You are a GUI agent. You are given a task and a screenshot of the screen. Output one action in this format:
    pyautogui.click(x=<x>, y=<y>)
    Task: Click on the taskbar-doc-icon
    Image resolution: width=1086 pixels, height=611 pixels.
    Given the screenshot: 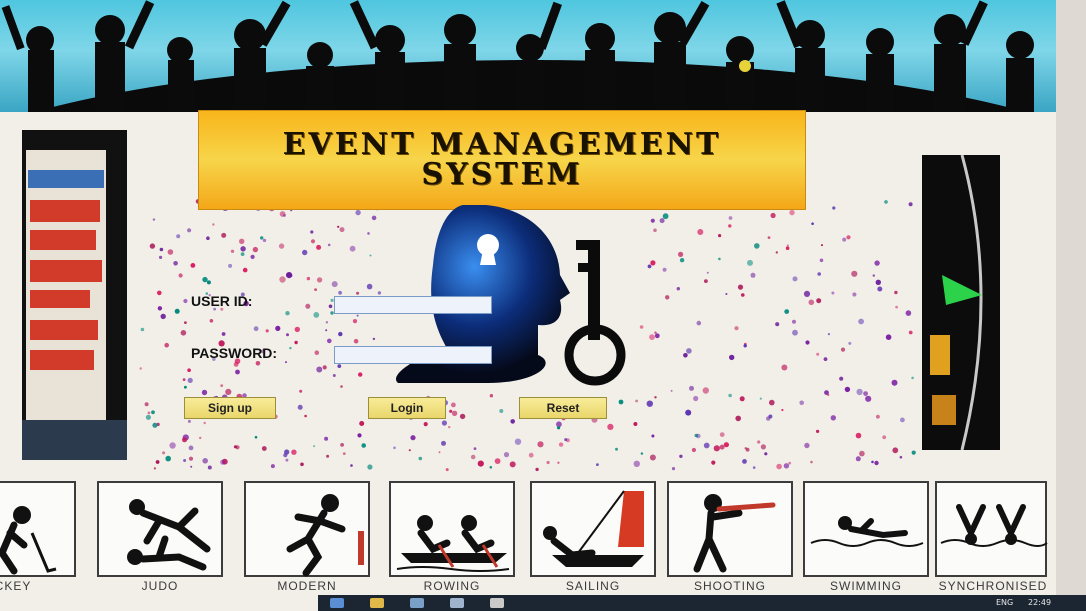 What is the action you would take?
    pyautogui.click(x=497, y=603)
    